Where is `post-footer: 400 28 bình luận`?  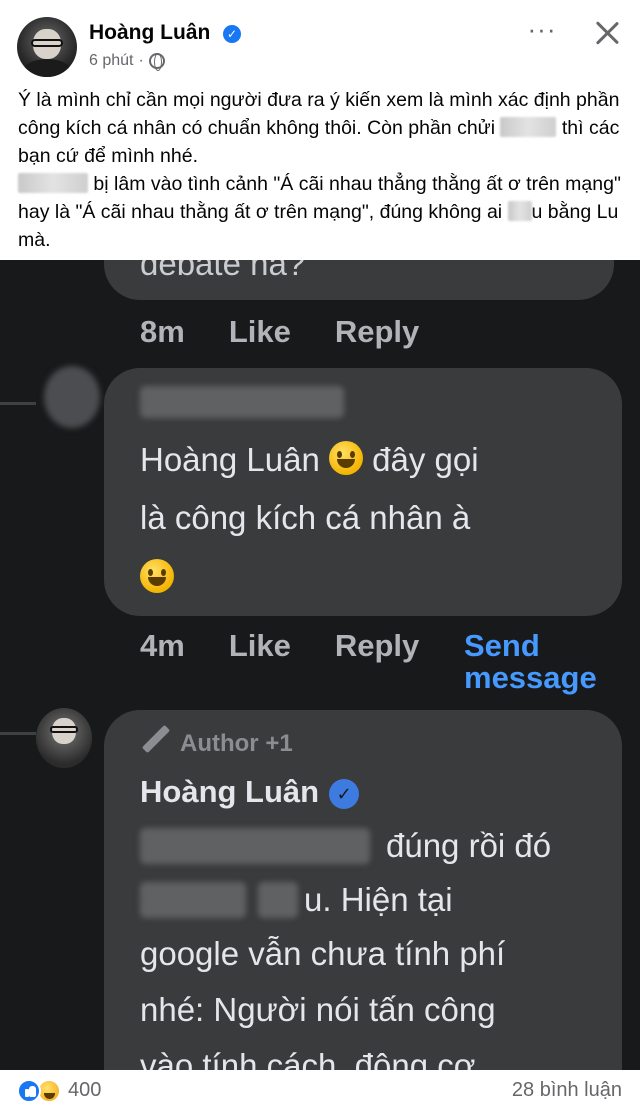 post-footer: 400 28 bình luận is located at coordinates (320, 1091).